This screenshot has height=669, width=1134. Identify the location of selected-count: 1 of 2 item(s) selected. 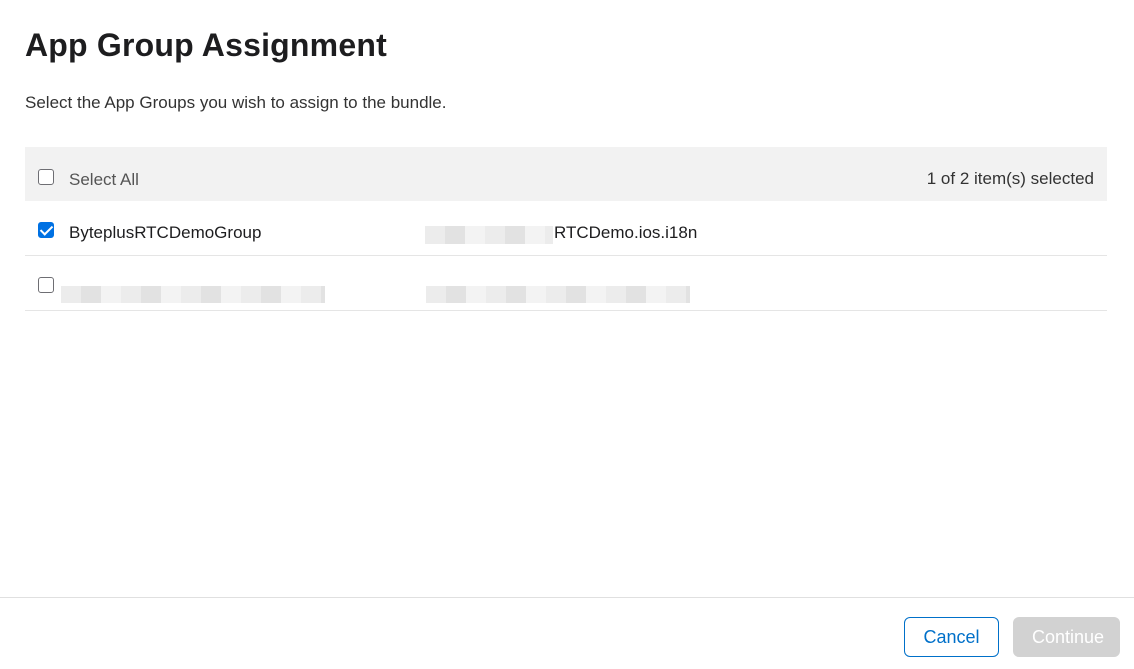
(1010, 178).